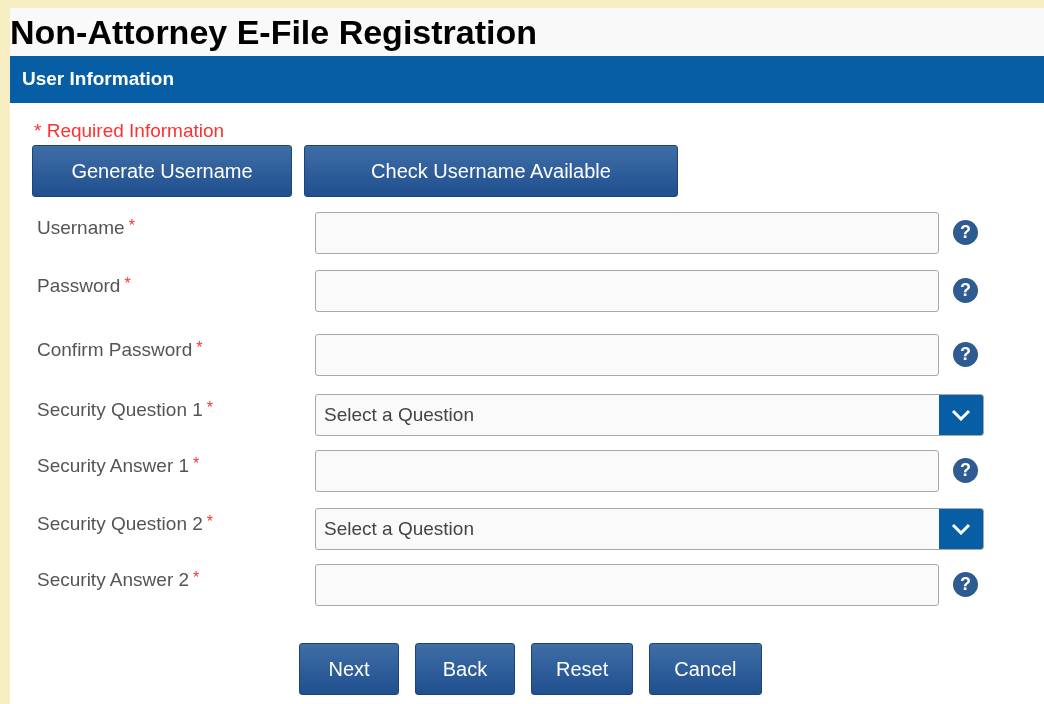 Image resolution: width=1044 pixels, height=704 pixels. Describe the element at coordinates (582, 669) in the screenshot. I see `form-button: Reset` at that location.